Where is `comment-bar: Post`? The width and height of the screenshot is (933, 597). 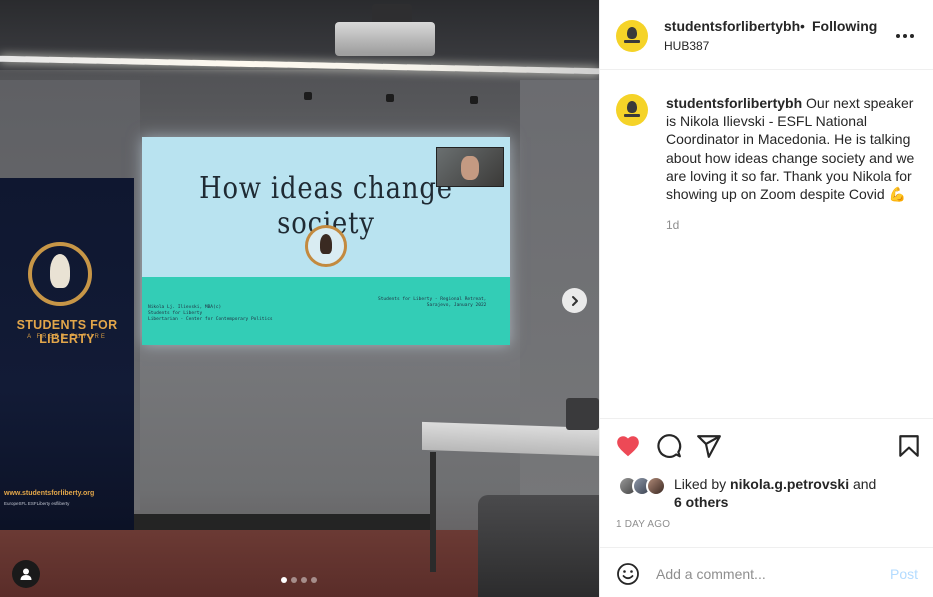
comment-bar: Post is located at coordinates (766, 572).